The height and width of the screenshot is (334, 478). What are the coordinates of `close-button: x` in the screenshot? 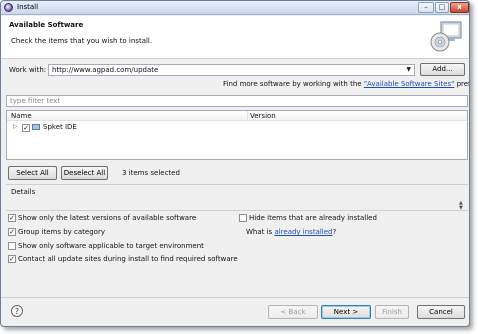 It's located at (459, 7).